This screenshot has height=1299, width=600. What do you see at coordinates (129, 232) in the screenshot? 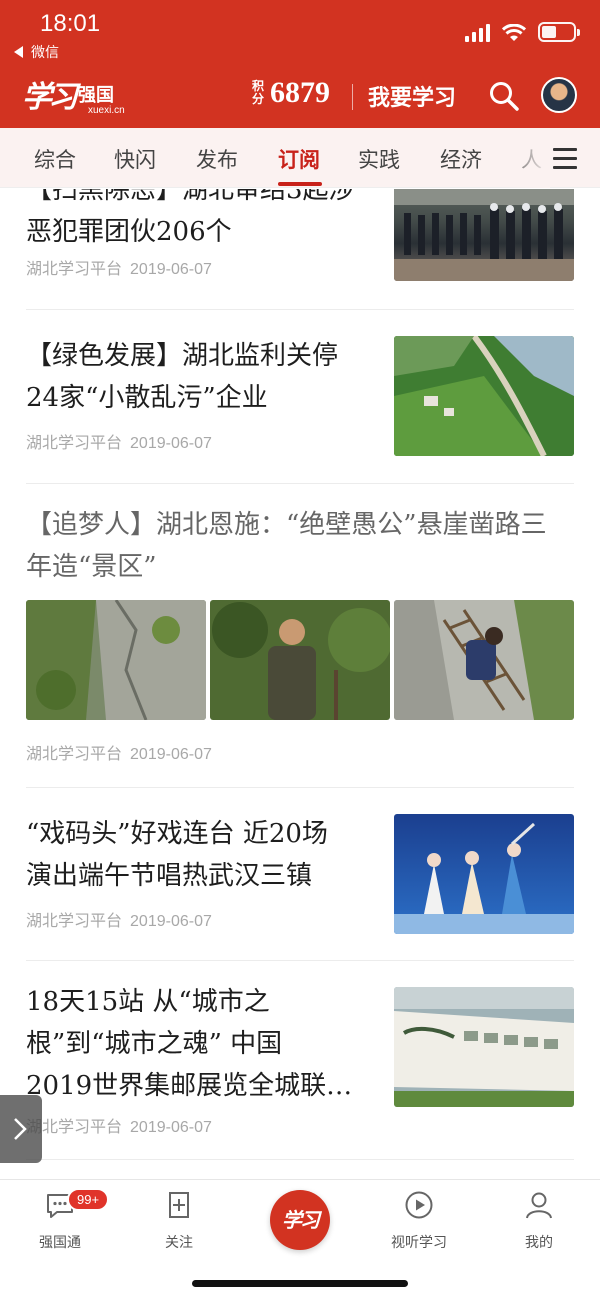
I see `item-title-line: 恶犯罪团伙206个` at bounding box center [129, 232].